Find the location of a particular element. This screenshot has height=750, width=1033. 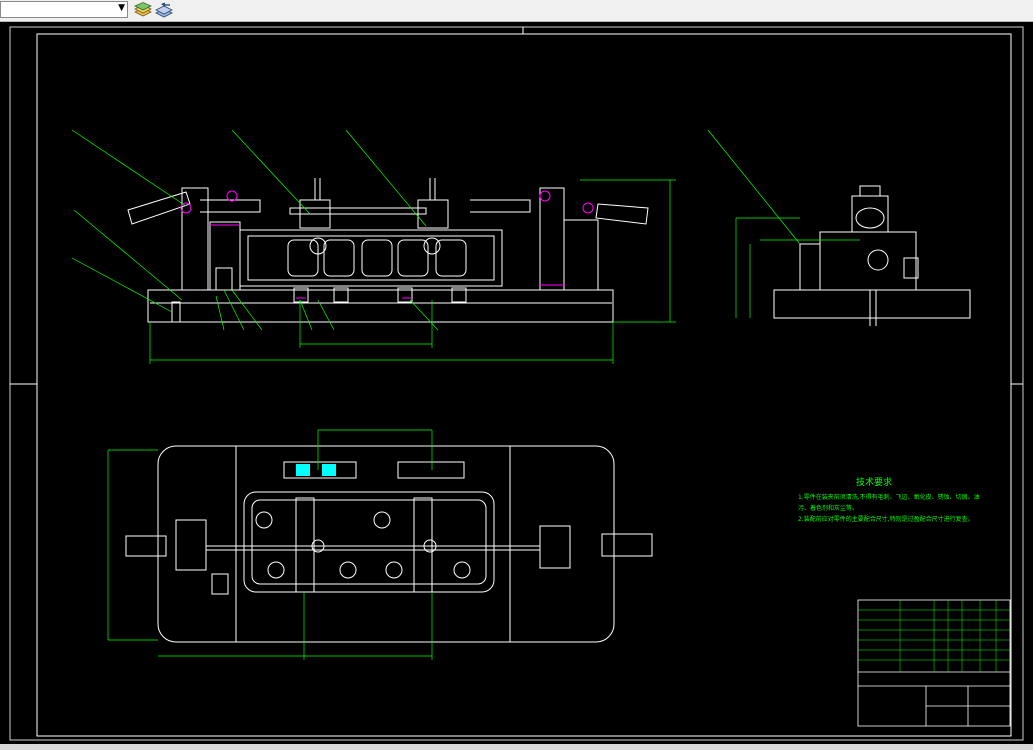

layer-states-icon is located at coordinates (143, 10).